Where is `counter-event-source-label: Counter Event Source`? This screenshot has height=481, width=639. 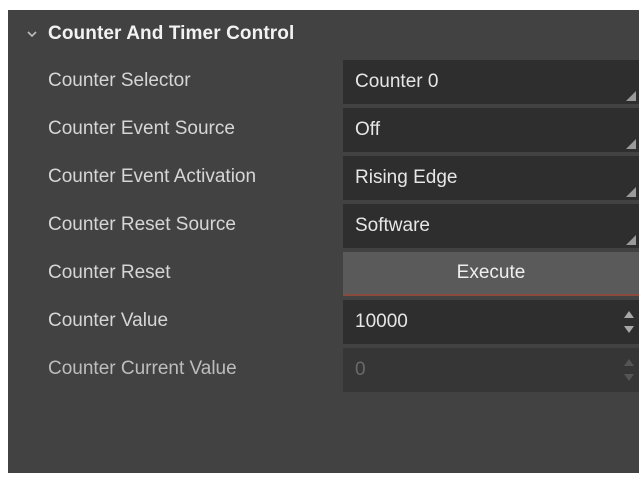 counter-event-source-label: Counter Event Source is located at coordinates (141, 128).